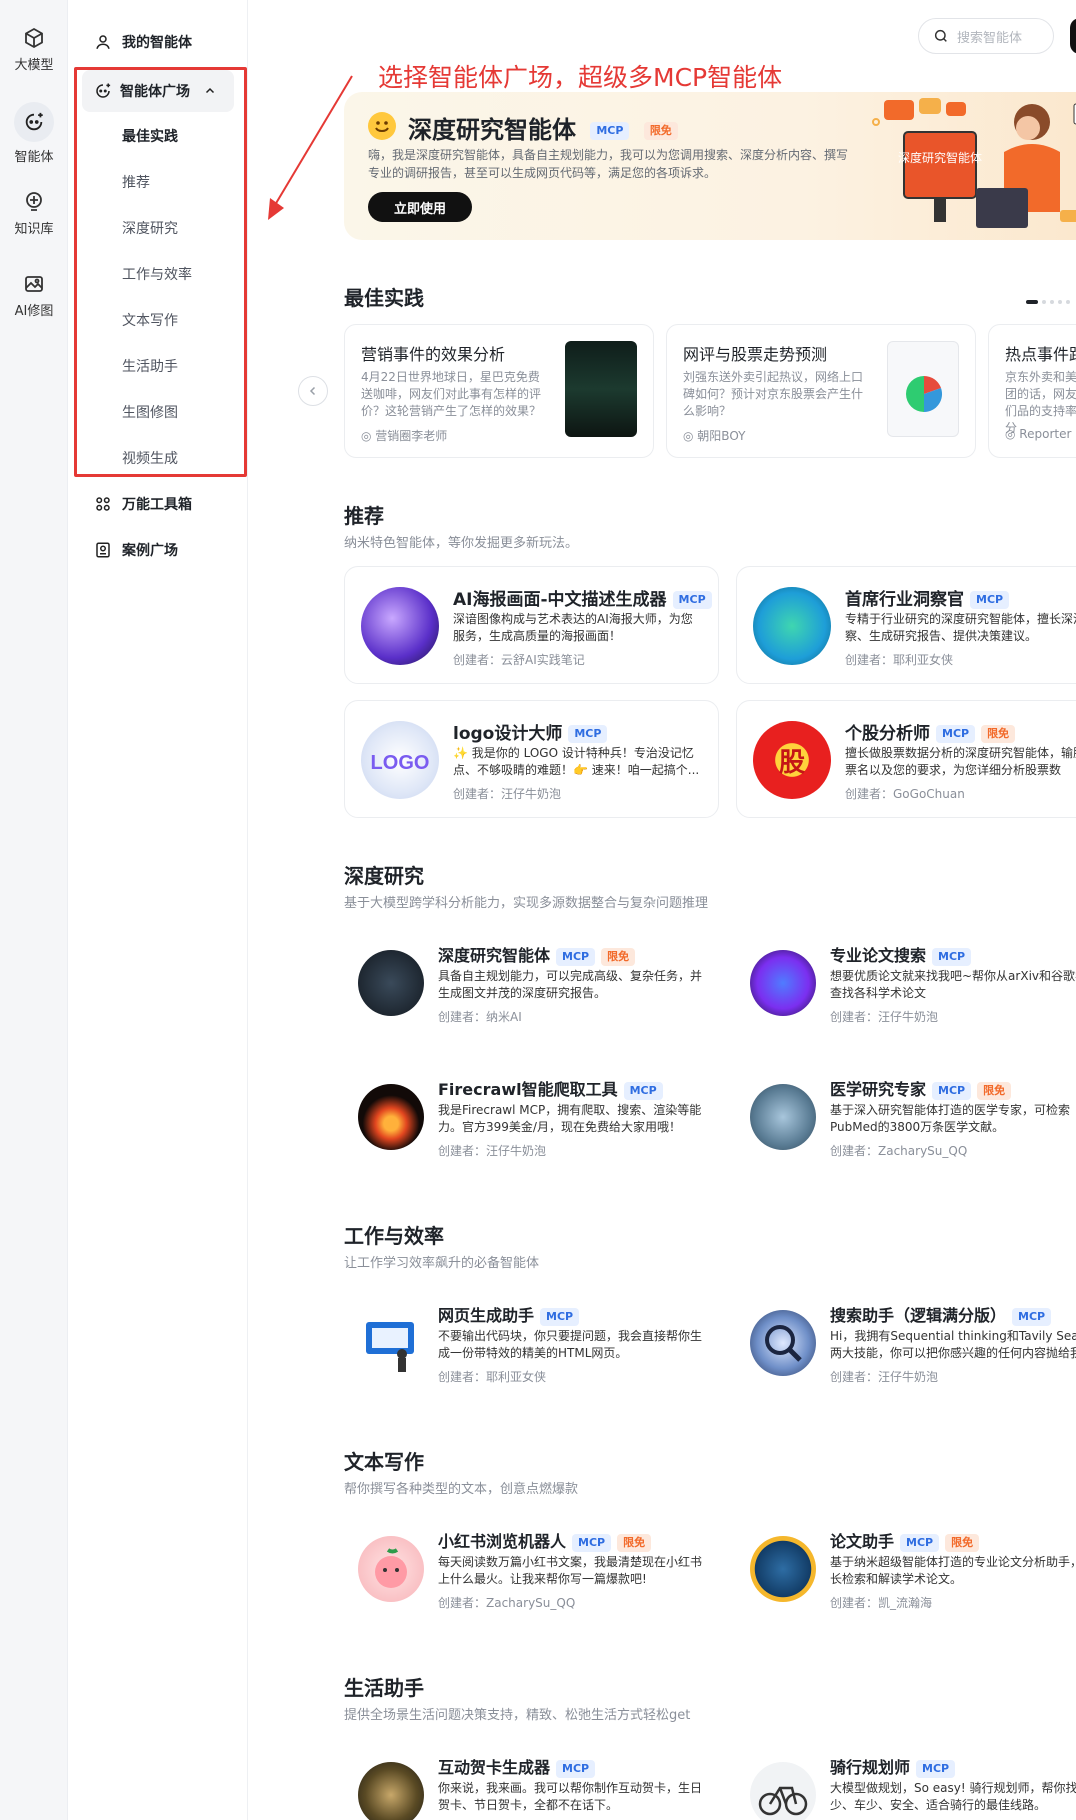  What do you see at coordinates (783, 1801) in the screenshot?
I see `bicycle-icon` at bounding box center [783, 1801].